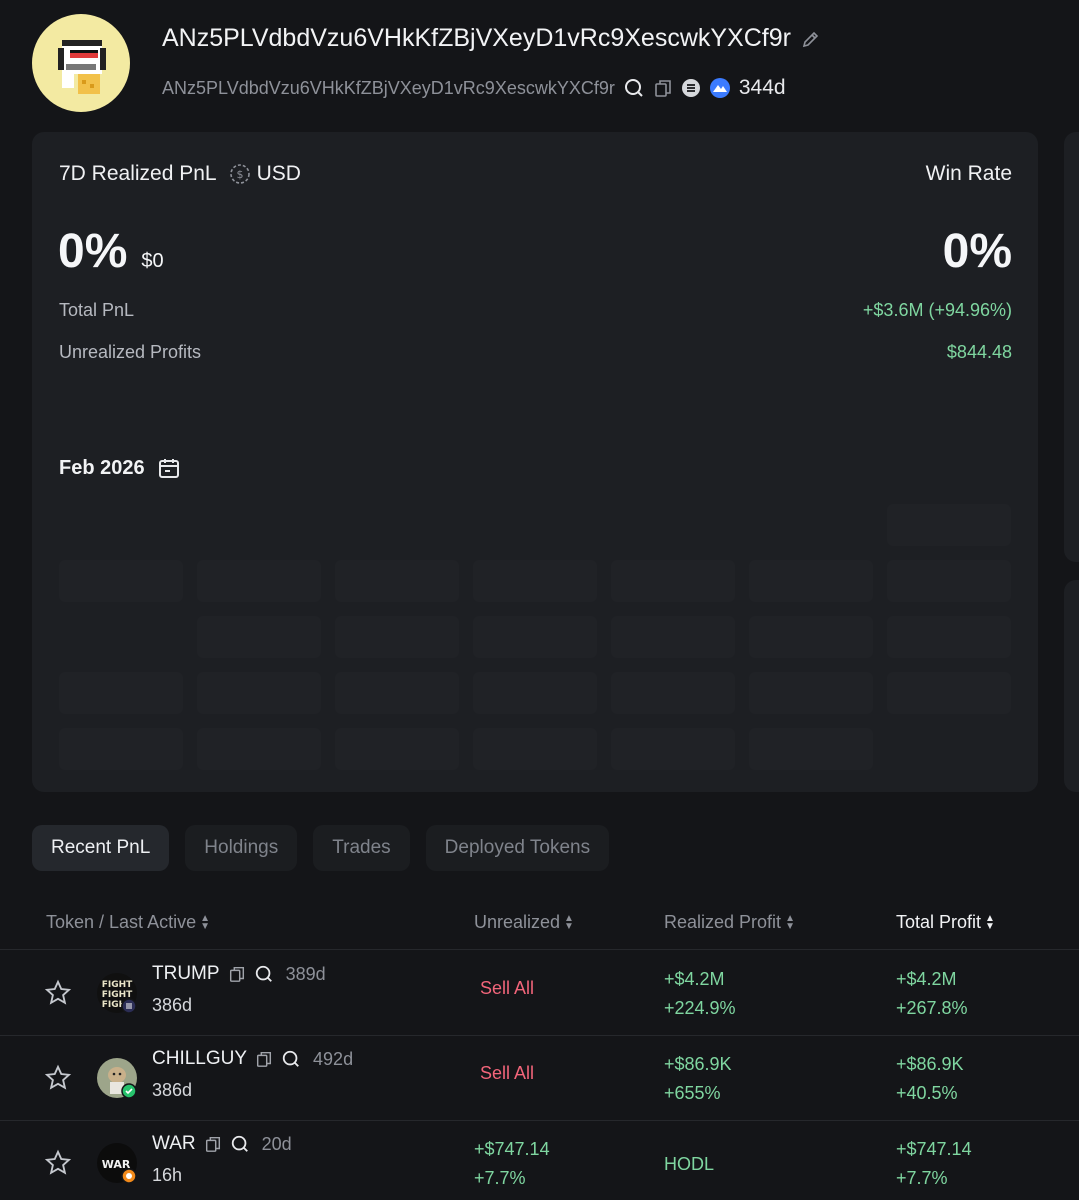 The width and height of the screenshot is (1079, 1200). I want to click on pnl-percent: 0%, so click(93, 251).